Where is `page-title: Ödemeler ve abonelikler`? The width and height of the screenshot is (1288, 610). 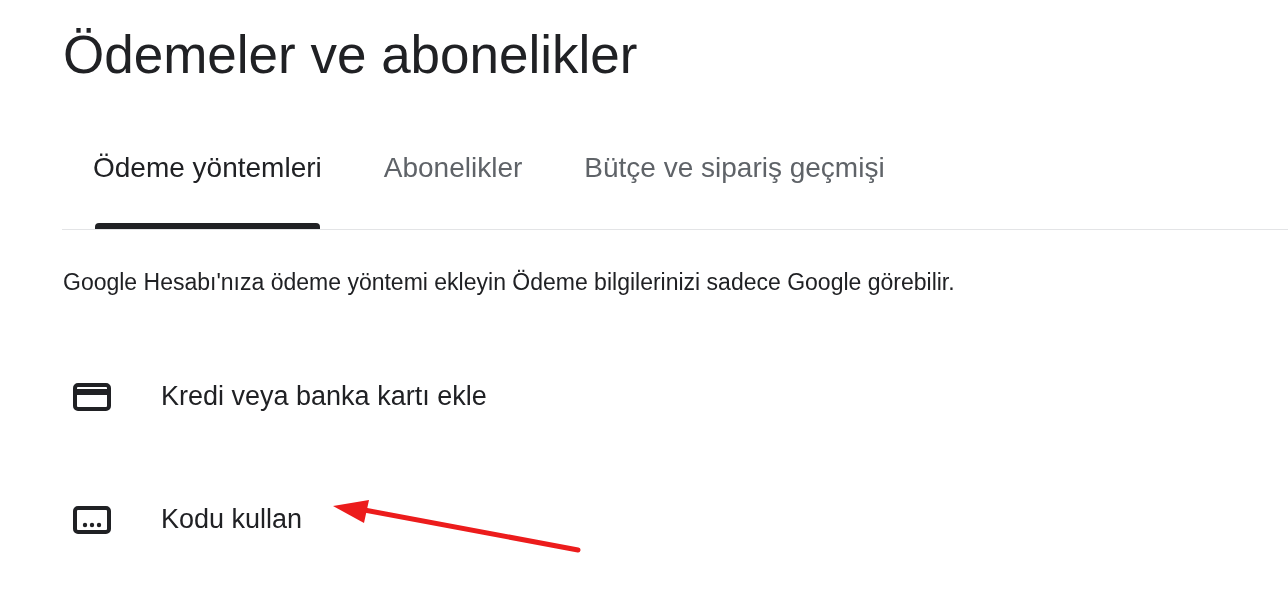 page-title: Ödemeler ve abonelikler is located at coordinates (350, 55).